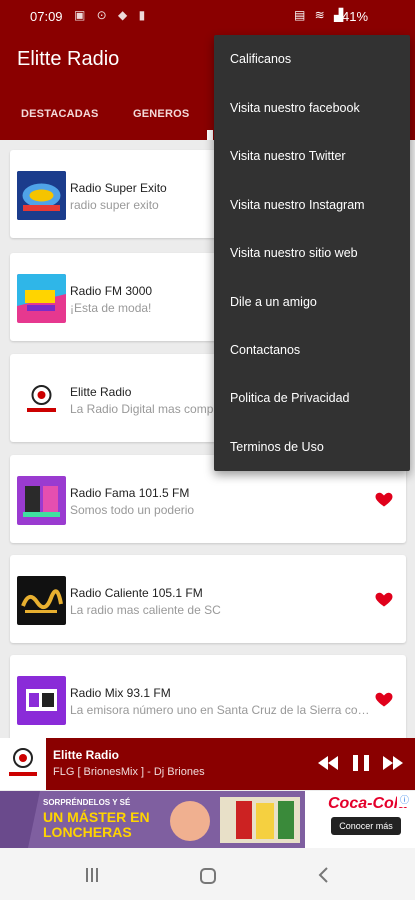 This screenshot has height=900, width=415. What do you see at coordinates (23, 764) in the screenshot?
I see `player-station-logo` at bounding box center [23, 764].